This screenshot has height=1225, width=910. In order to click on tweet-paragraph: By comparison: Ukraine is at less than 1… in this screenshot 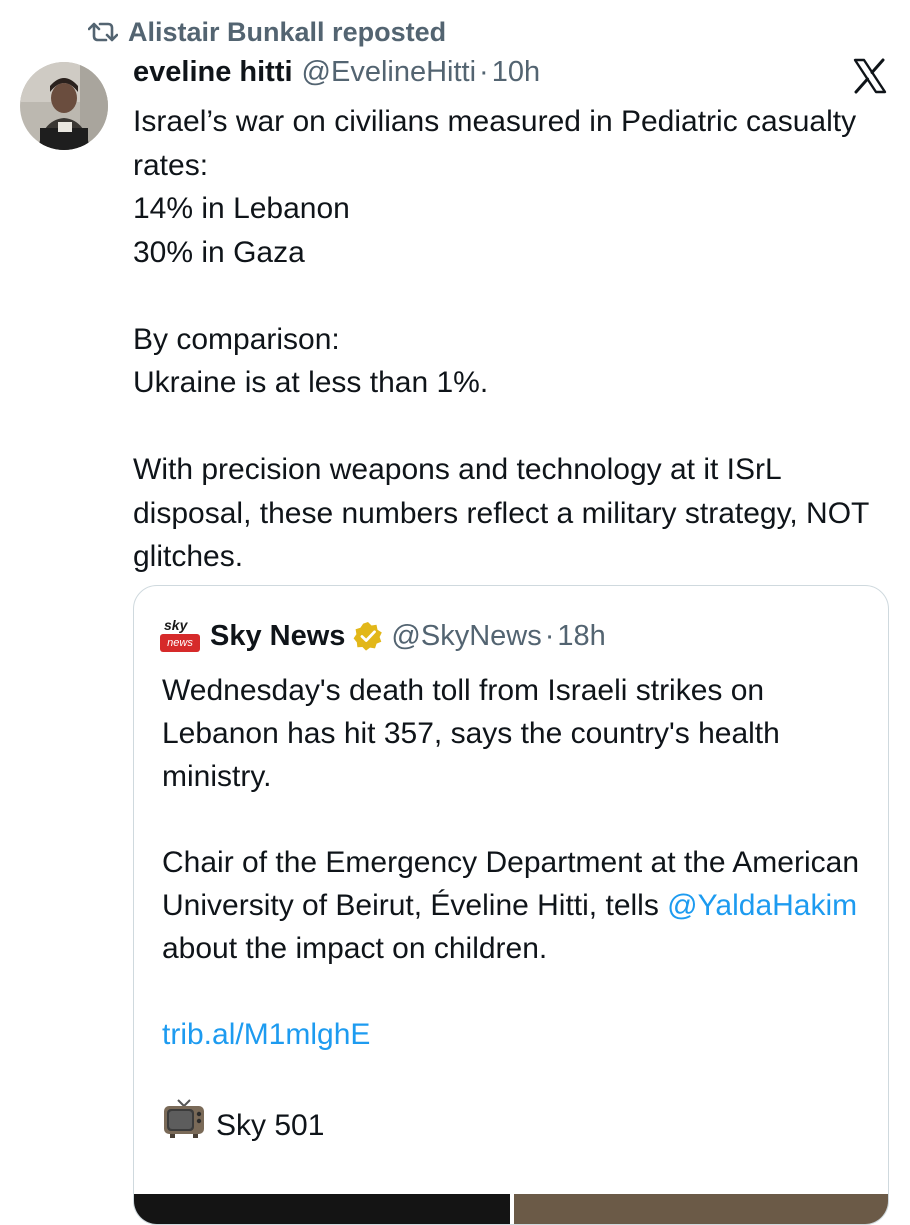, I will do `click(311, 361)`.